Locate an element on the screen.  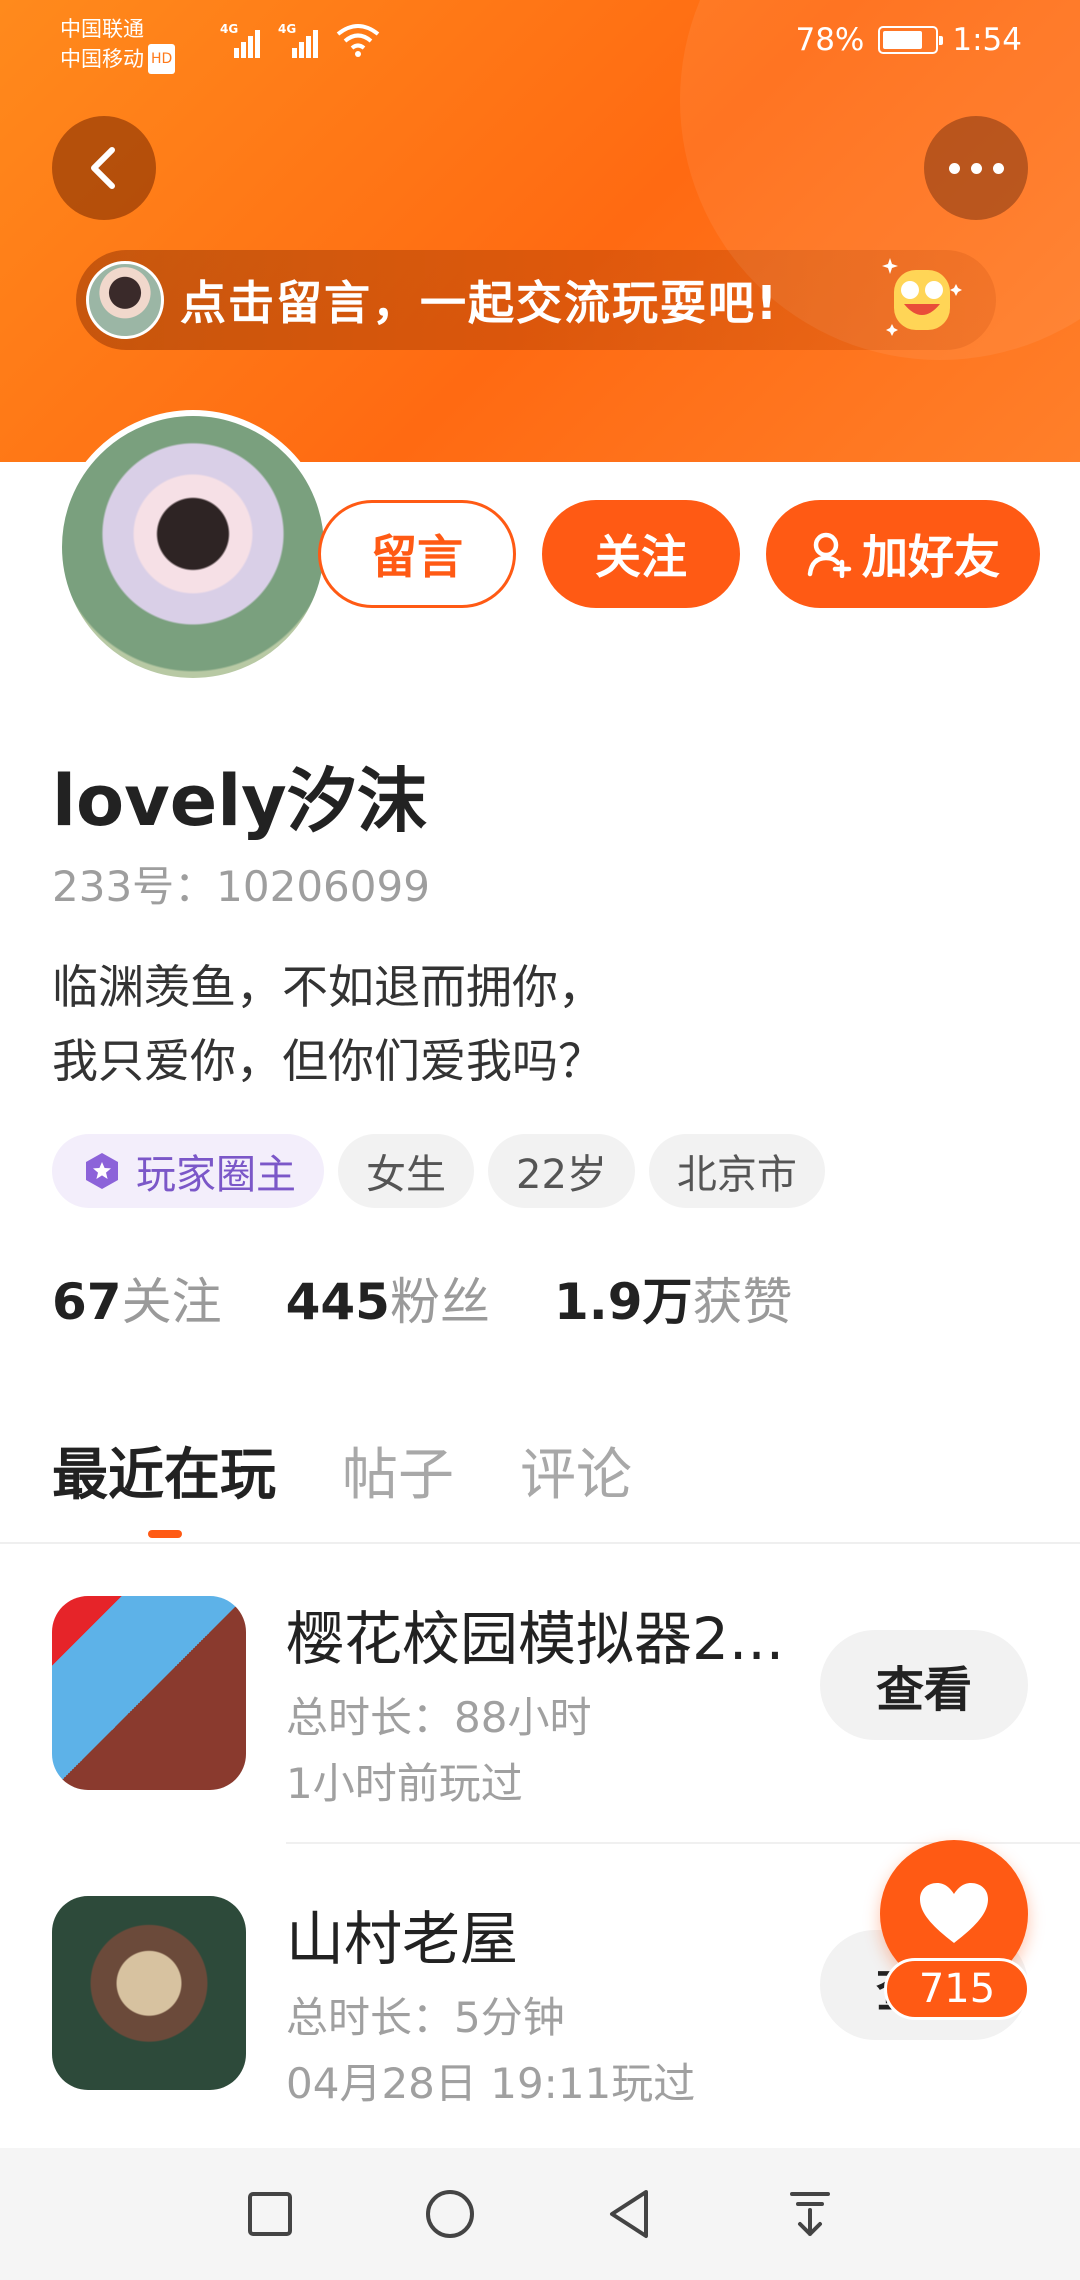
more-button is located at coordinates (976, 168).